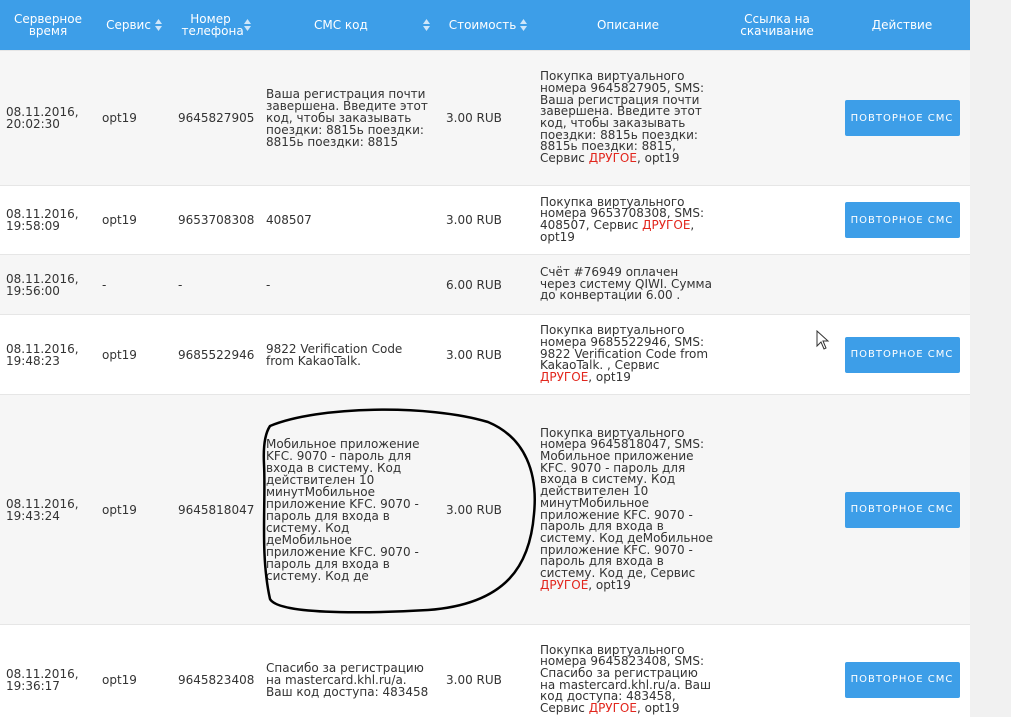  What do you see at coordinates (128, 24) in the screenshot?
I see `header-service-label: Сервис` at bounding box center [128, 24].